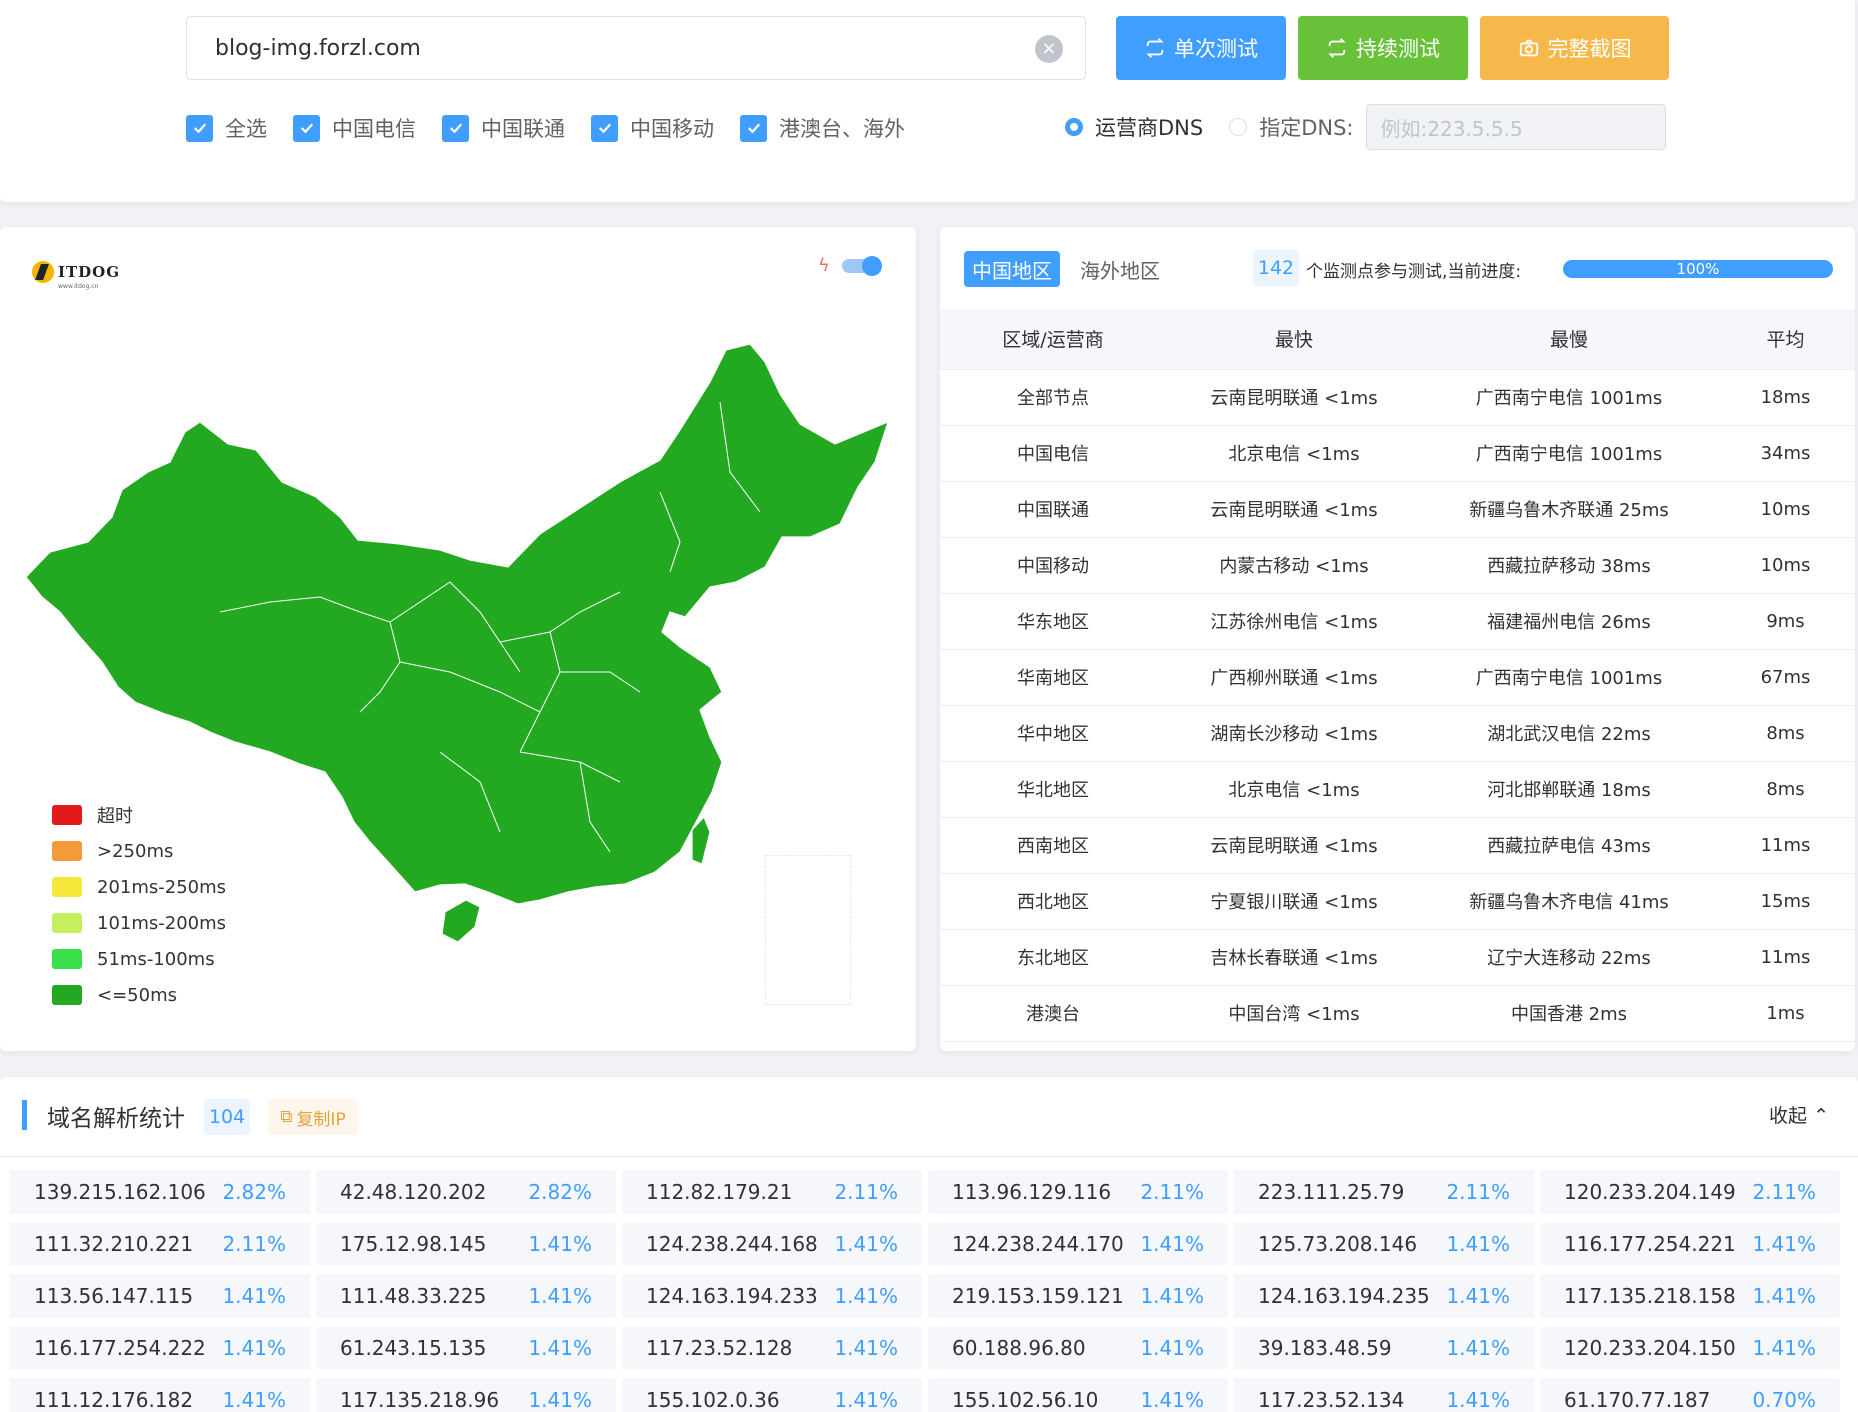 The height and width of the screenshot is (1412, 1858). What do you see at coordinates (1053, 1013) in the screenshot?
I see `table-cell: 港澳台` at bounding box center [1053, 1013].